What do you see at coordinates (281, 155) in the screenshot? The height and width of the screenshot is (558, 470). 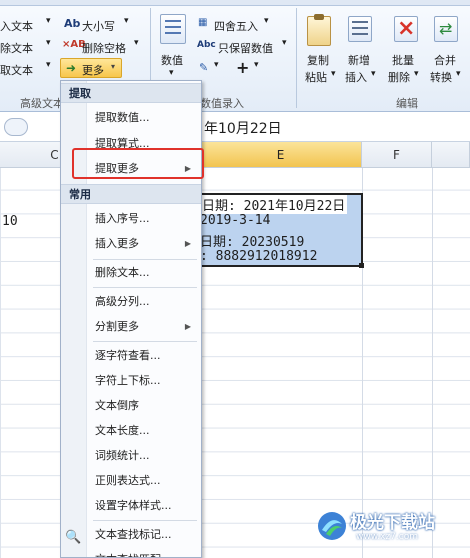 I see `column-header-e: E` at bounding box center [281, 155].